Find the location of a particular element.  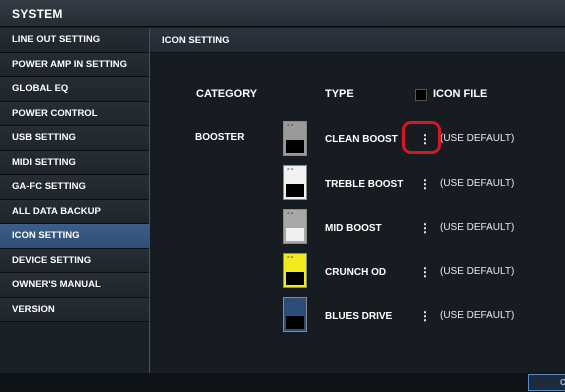

icon-file-square-icon is located at coordinates (421, 95).